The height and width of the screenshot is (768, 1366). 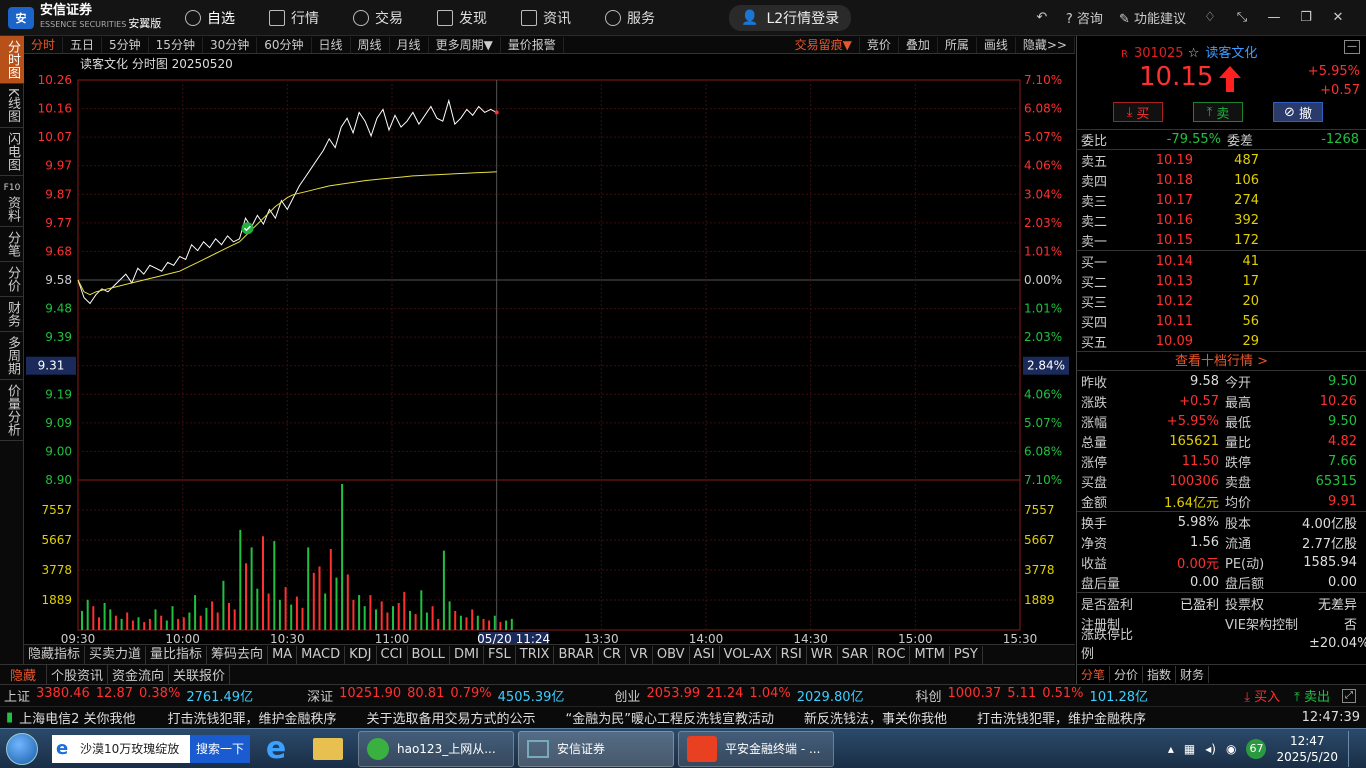 What do you see at coordinates (630, 18) in the screenshot?
I see `nav-service: 服务` at bounding box center [630, 18].